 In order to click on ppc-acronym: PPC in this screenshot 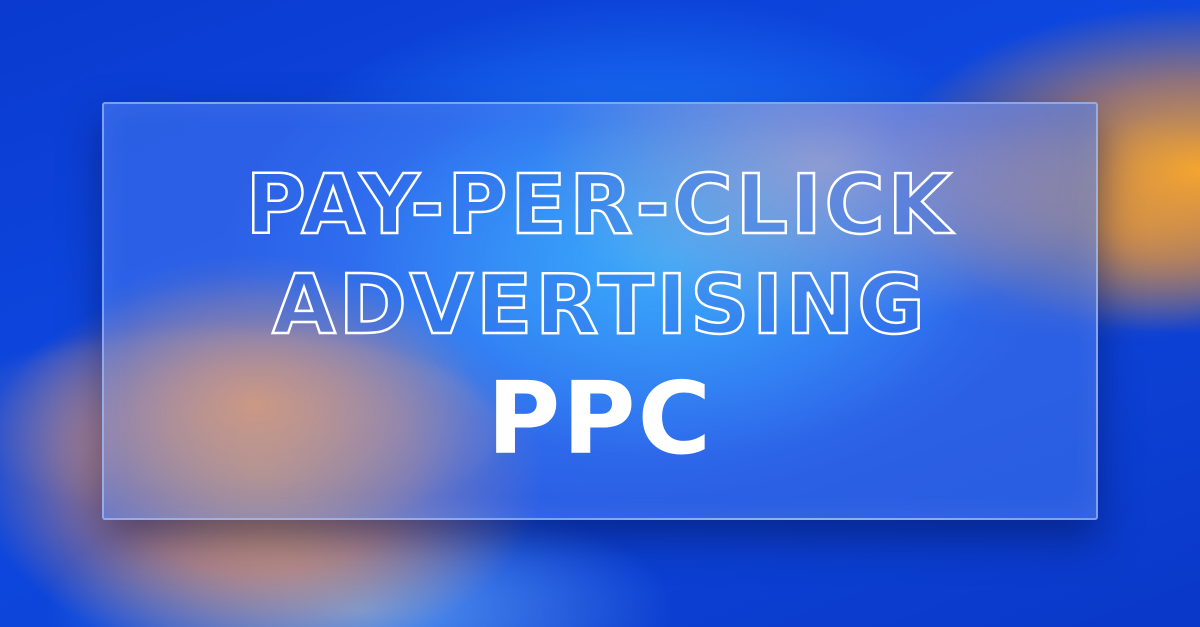, I will do `click(600, 418)`.